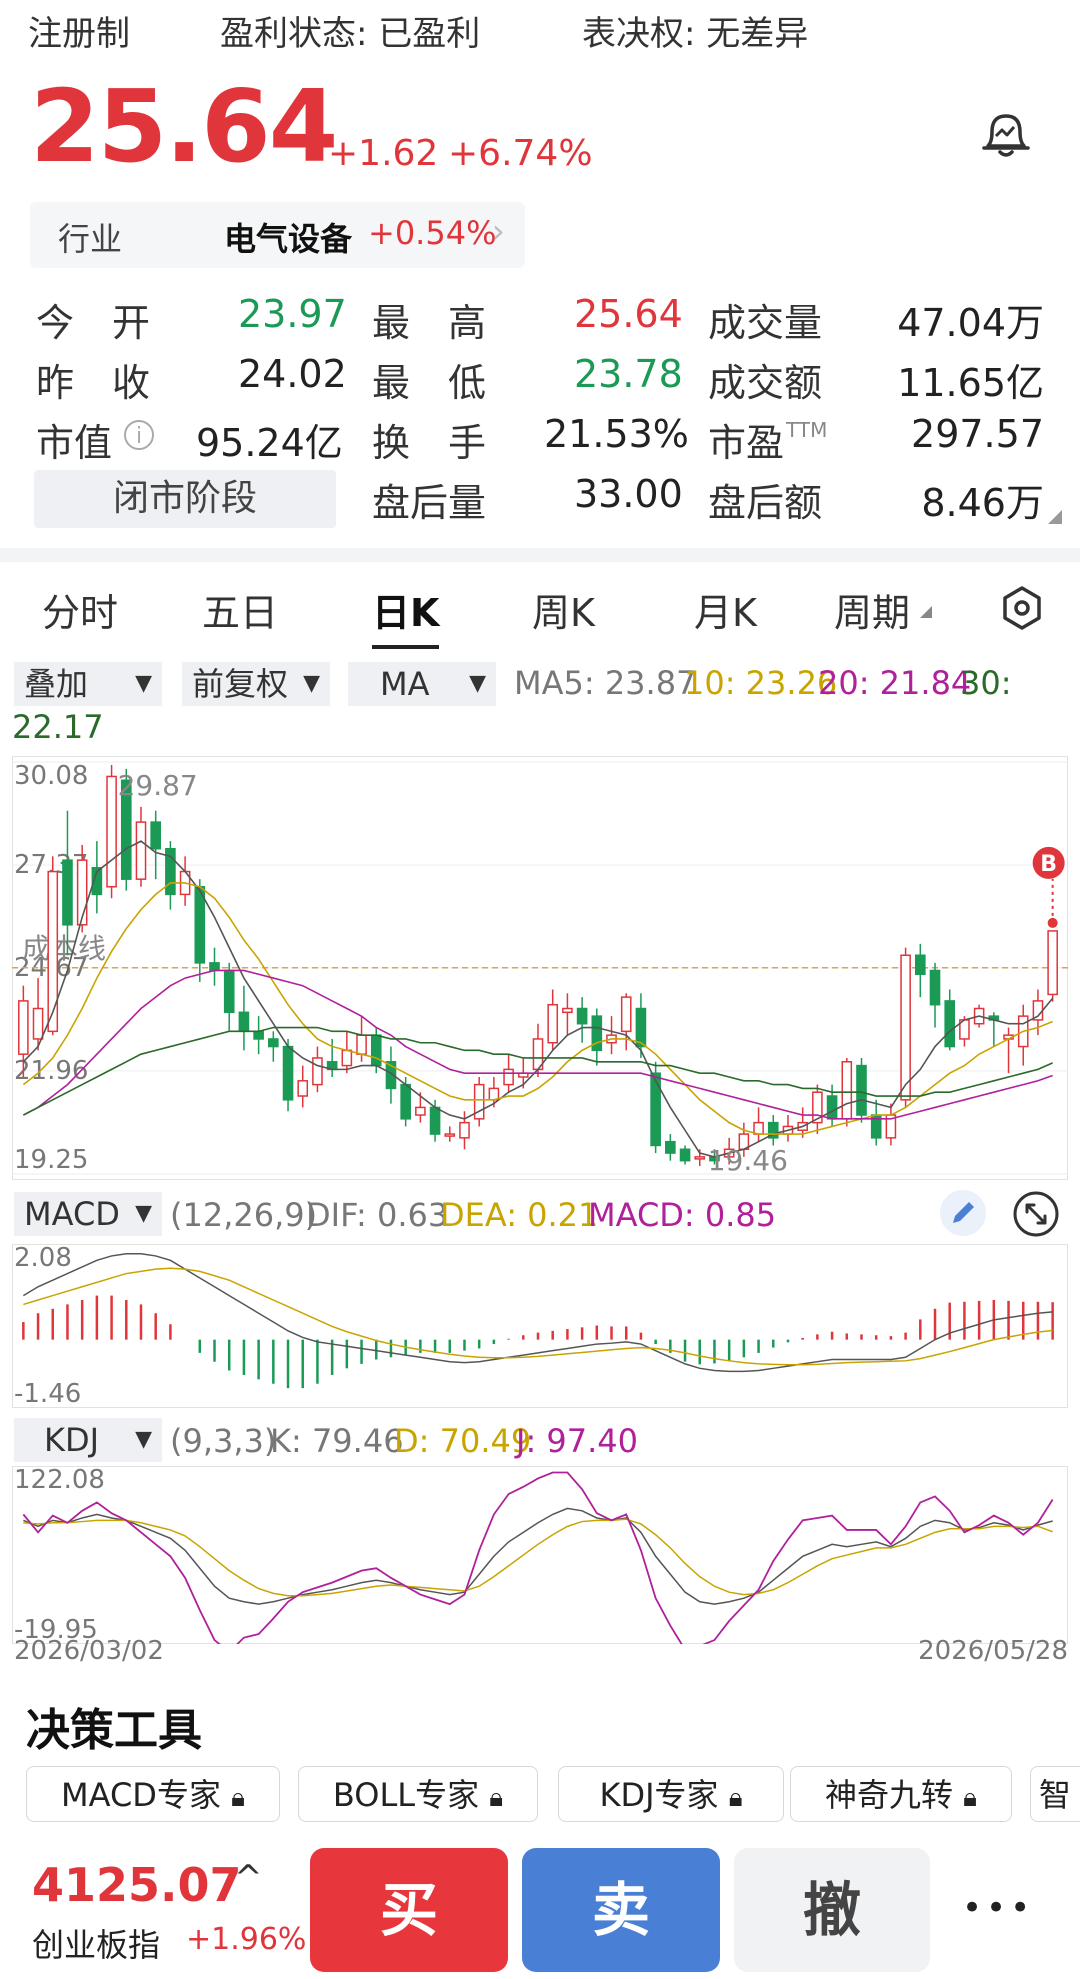 This screenshot has height=1979, width=1080. What do you see at coordinates (628, 314) in the screenshot?
I see `high-value: 25.64` at bounding box center [628, 314].